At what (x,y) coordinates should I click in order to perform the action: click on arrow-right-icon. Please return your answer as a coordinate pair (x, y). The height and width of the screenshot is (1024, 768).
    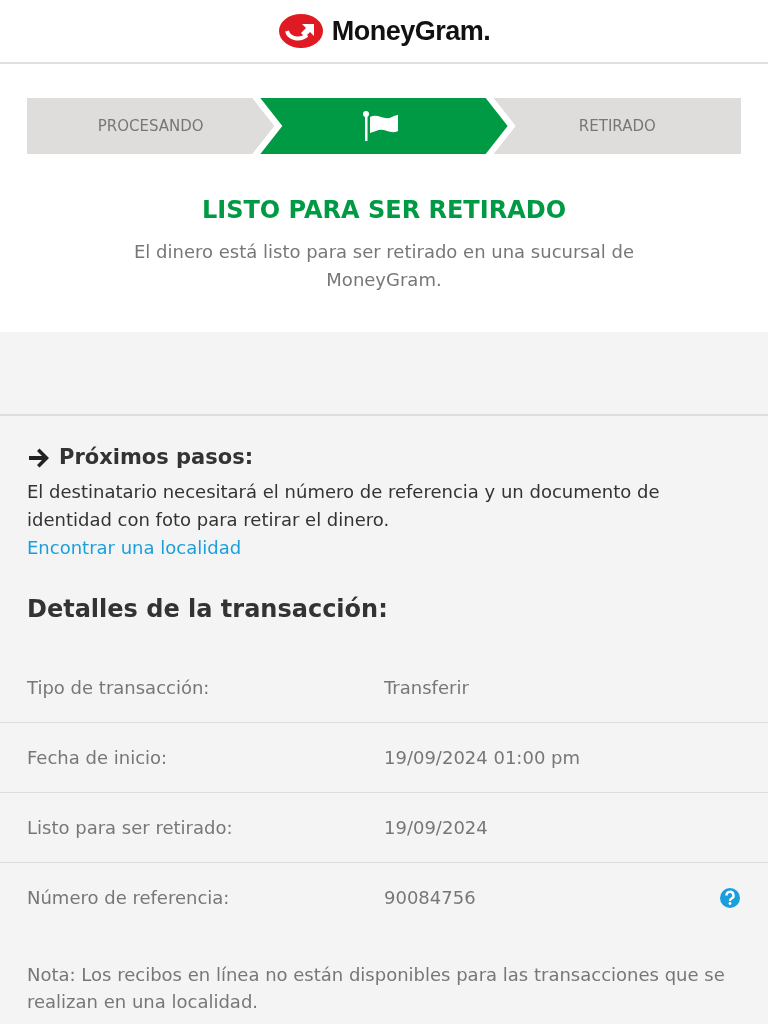
    Looking at the image, I should click on (39, 457).